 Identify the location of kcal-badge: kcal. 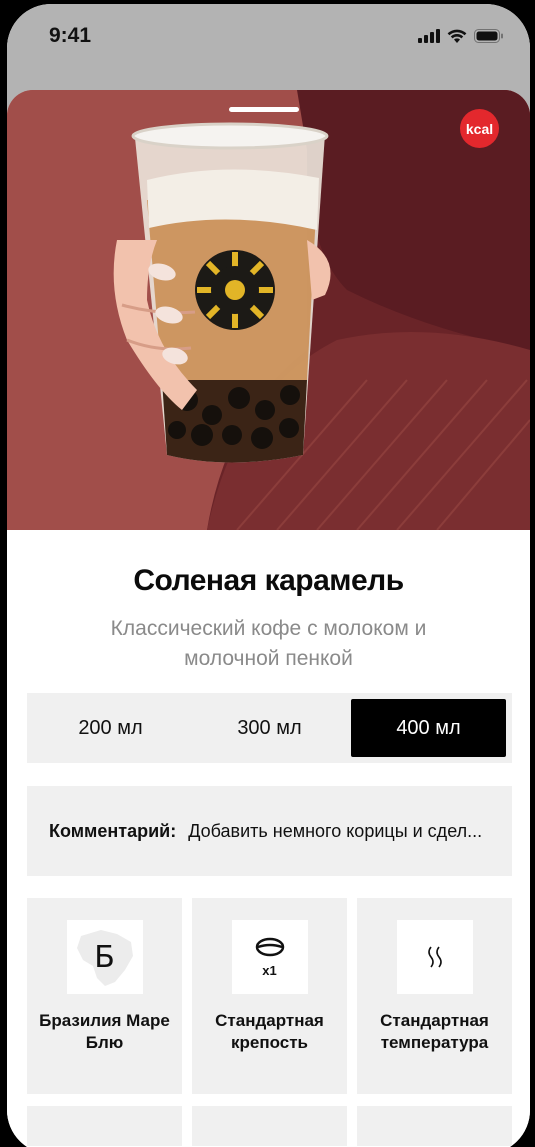
(479, 128).